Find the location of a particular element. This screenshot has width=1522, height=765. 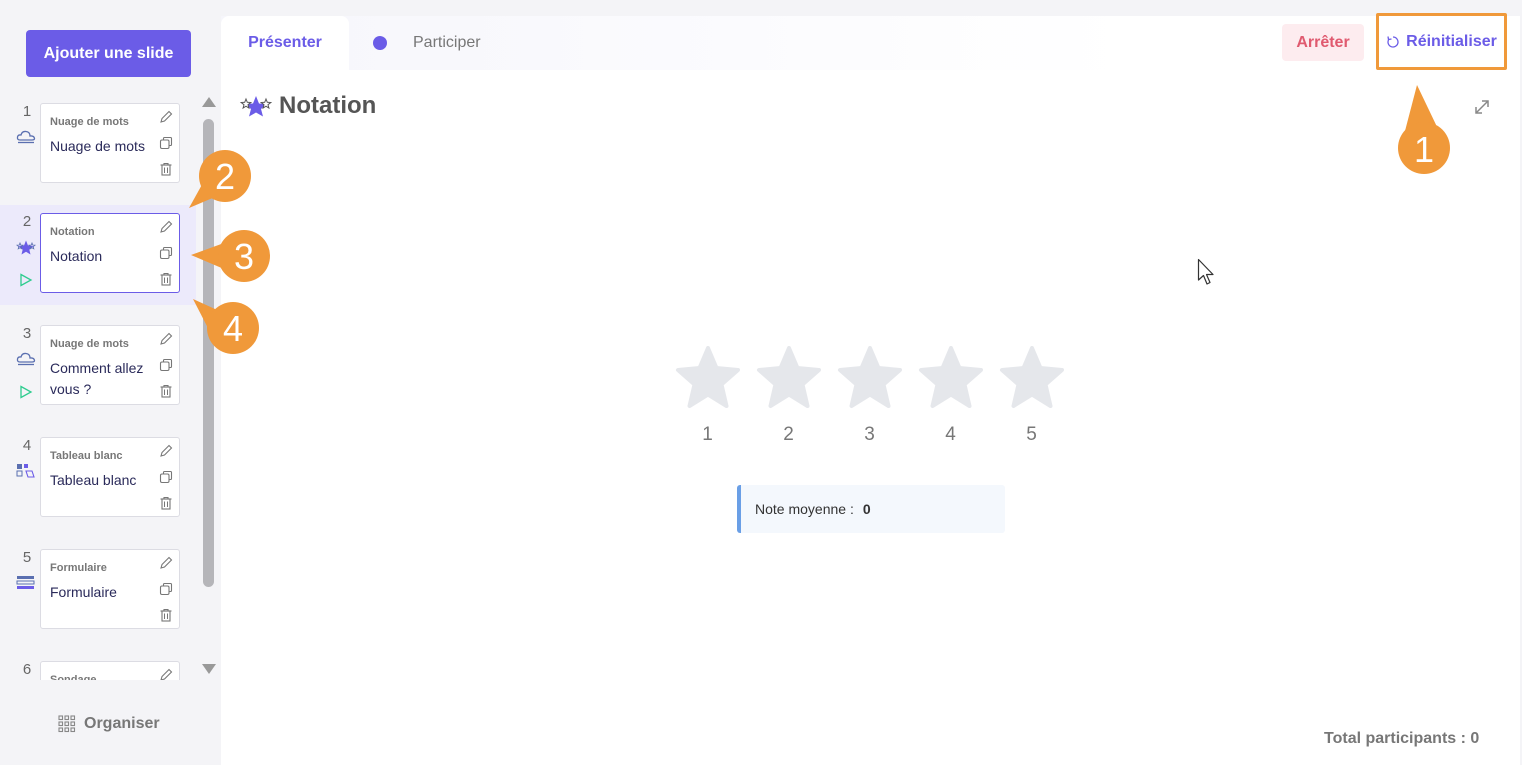

organise-button: Organiser is located at coordinates (109, 724).